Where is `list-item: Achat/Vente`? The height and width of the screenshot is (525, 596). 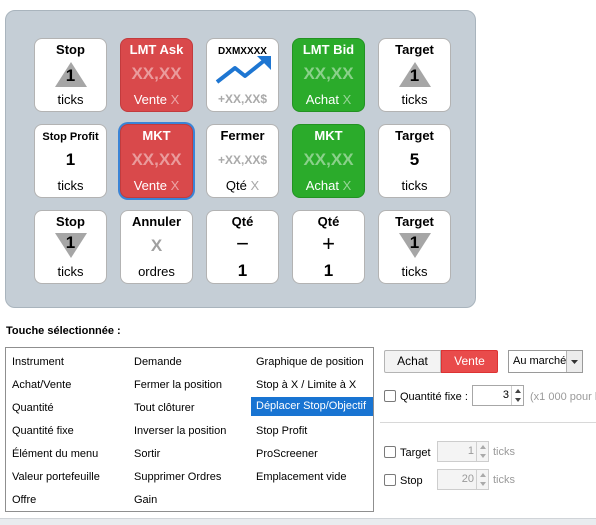
list-item: Achat/Vente is located at coordinates (67, 385).